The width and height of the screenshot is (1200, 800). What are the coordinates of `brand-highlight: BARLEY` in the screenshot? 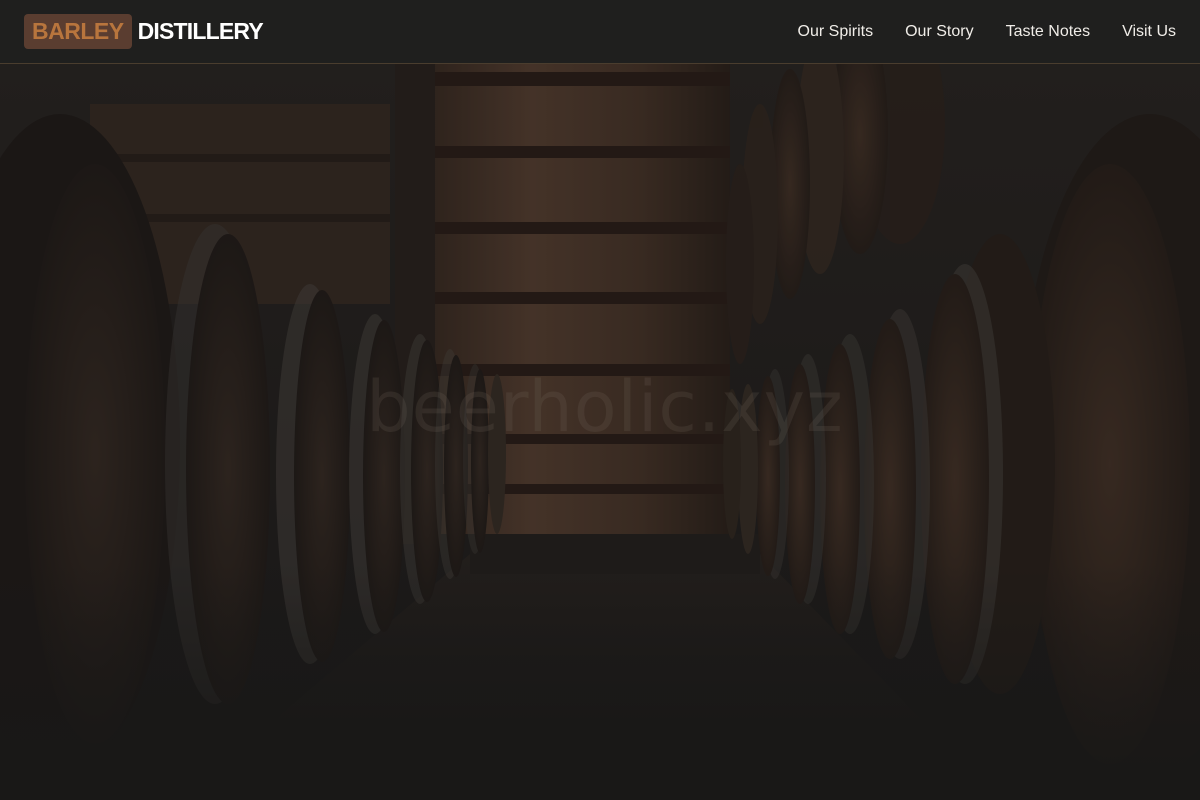 It's located at (78, 31).